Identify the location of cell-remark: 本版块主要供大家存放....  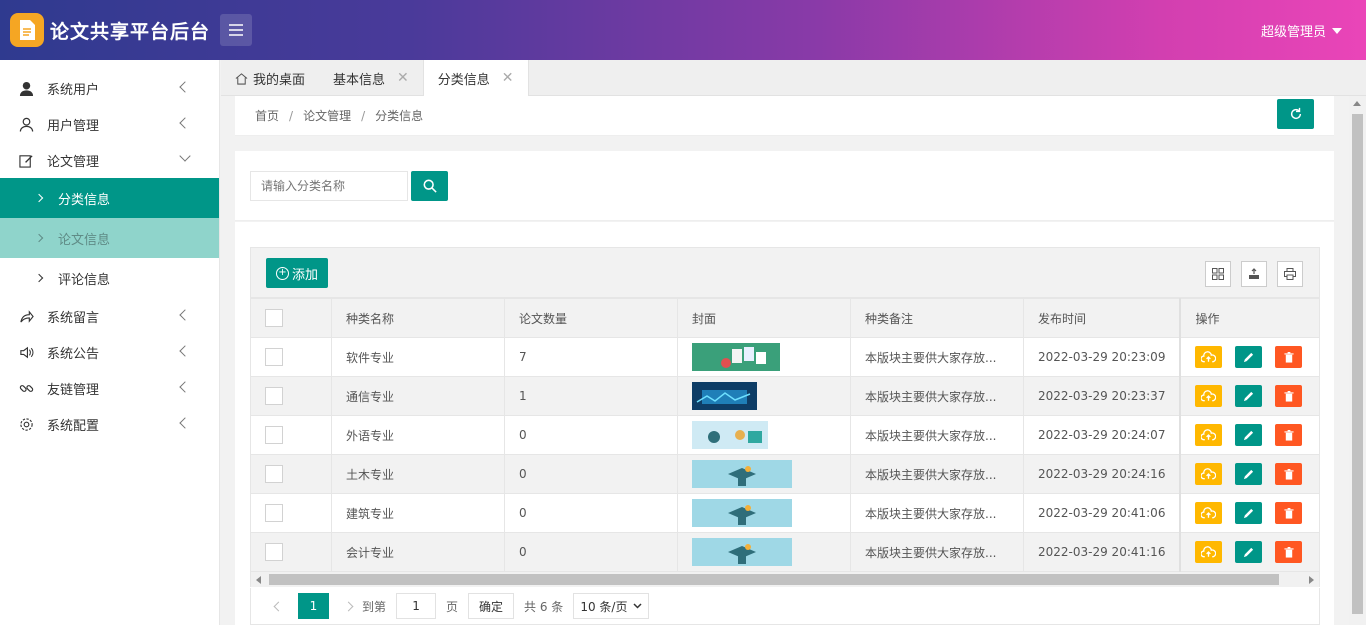
(937, 357).